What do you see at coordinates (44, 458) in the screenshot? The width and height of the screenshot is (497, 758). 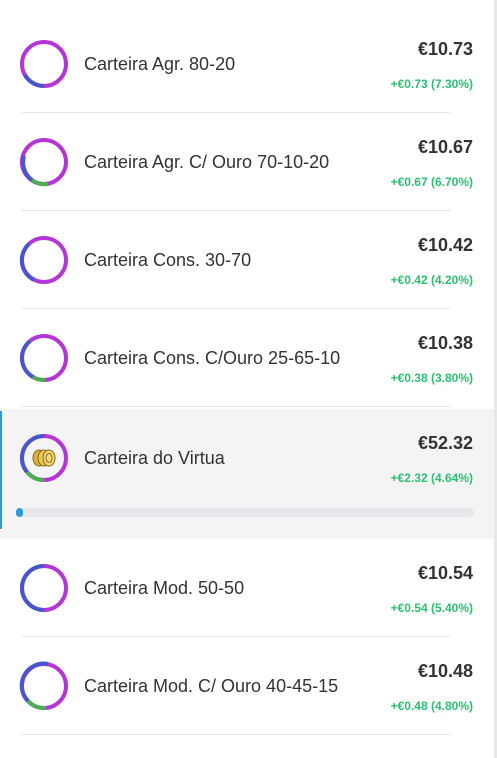 I see `gold-coins-icon` at bounding box center [44, 458].